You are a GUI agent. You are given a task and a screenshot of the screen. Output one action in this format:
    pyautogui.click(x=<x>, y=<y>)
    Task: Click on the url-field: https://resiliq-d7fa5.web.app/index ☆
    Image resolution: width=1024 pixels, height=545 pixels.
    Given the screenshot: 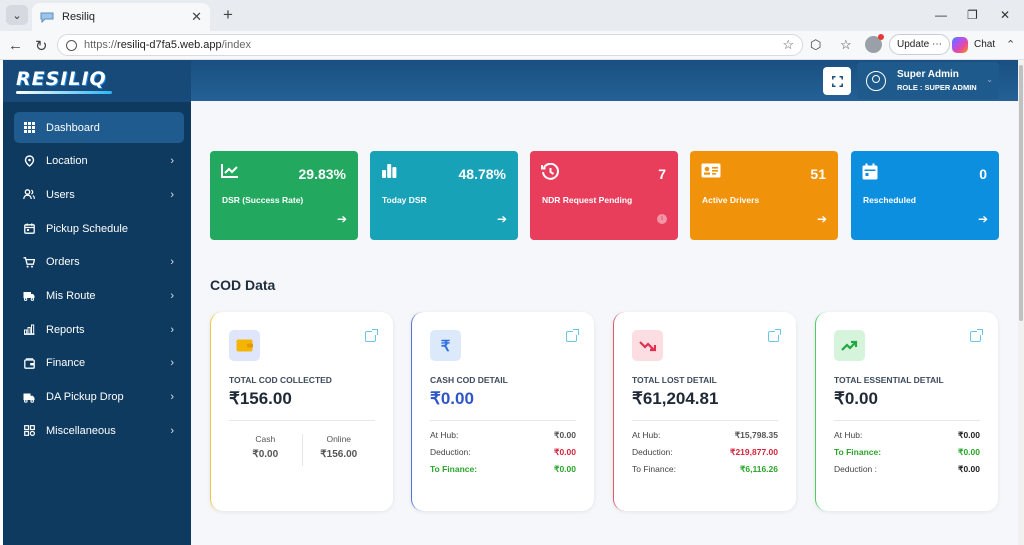 What is the action you would take?
    pyautogui.click(x=430, y=45)
    